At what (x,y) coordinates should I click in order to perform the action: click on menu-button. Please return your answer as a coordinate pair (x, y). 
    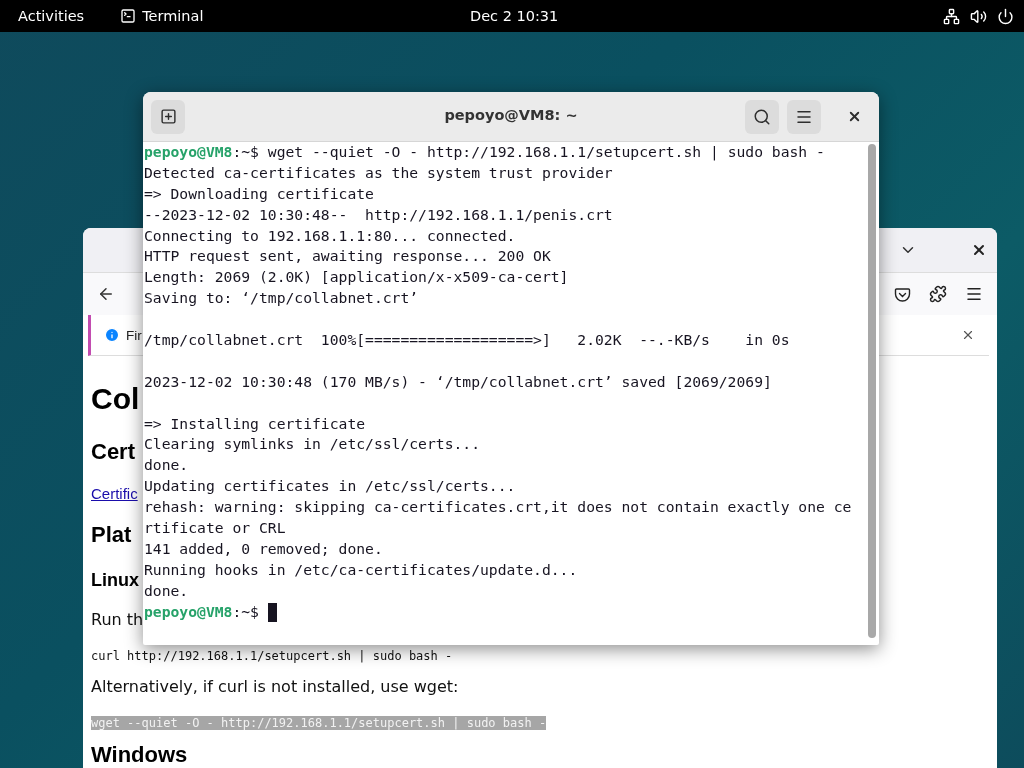
    Looking at the image, I should click on (804, 116).